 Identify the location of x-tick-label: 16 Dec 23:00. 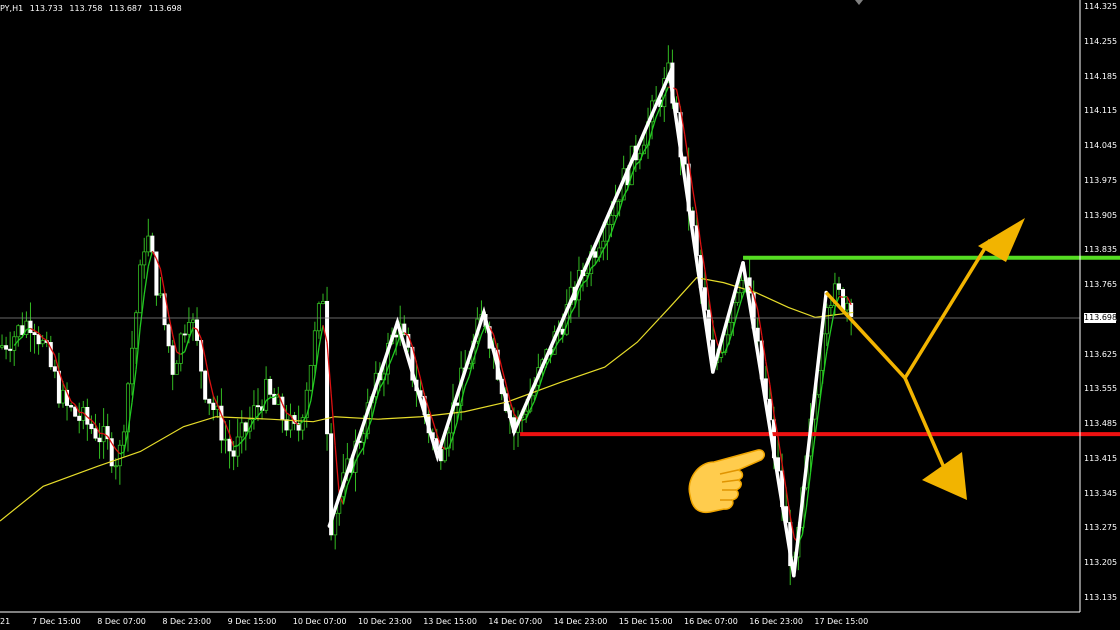
(776, 621).